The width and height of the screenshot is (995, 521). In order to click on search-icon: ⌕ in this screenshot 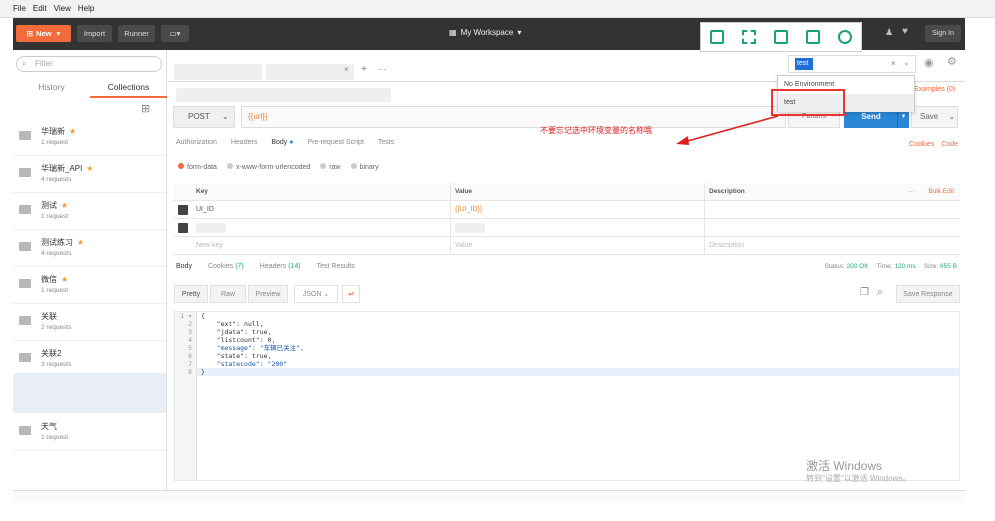, I will do `click(880, 292)`.